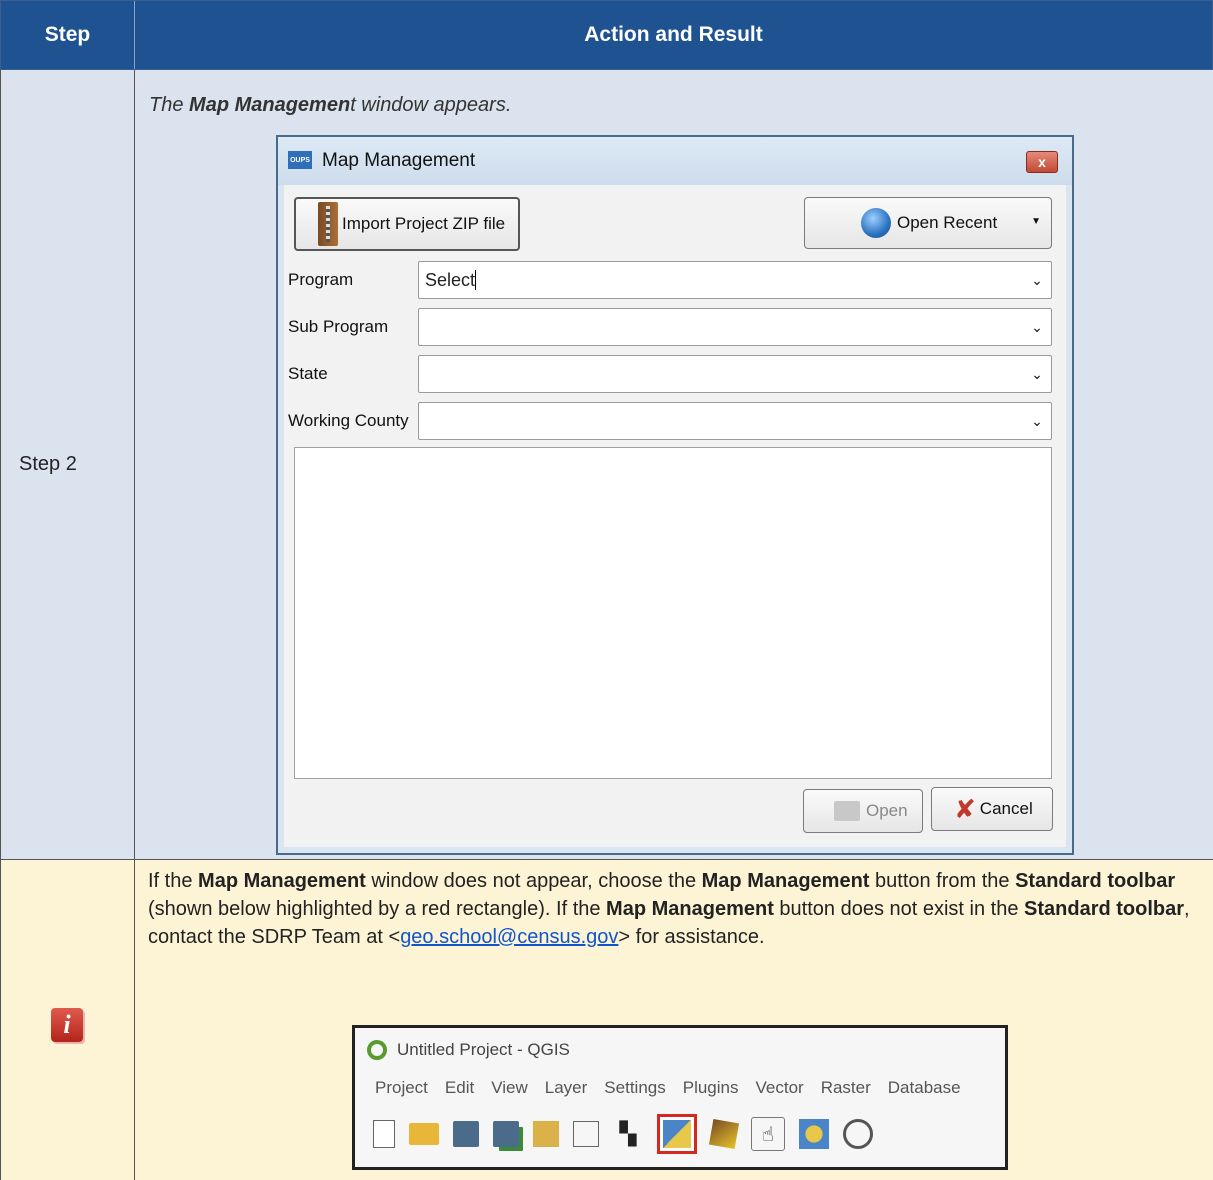  Describe the element at coordinates (399, 160) in the screenshot. I see `dialog-title: Map Management` at that location.